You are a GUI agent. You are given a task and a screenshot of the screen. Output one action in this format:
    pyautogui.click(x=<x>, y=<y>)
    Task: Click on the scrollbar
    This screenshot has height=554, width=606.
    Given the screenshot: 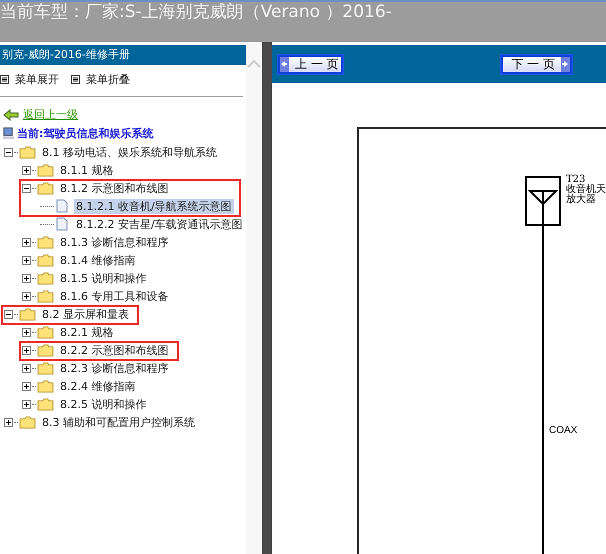 What is the action you would take?
    pyautogui.click(x=254, y=298)
    